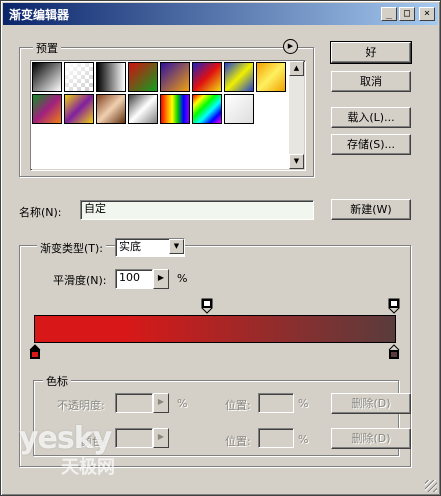 The image size is (441, 496). Describe the element at coordinates (371, 52) in the screenshot. I see `ok-button: 好` at that location.